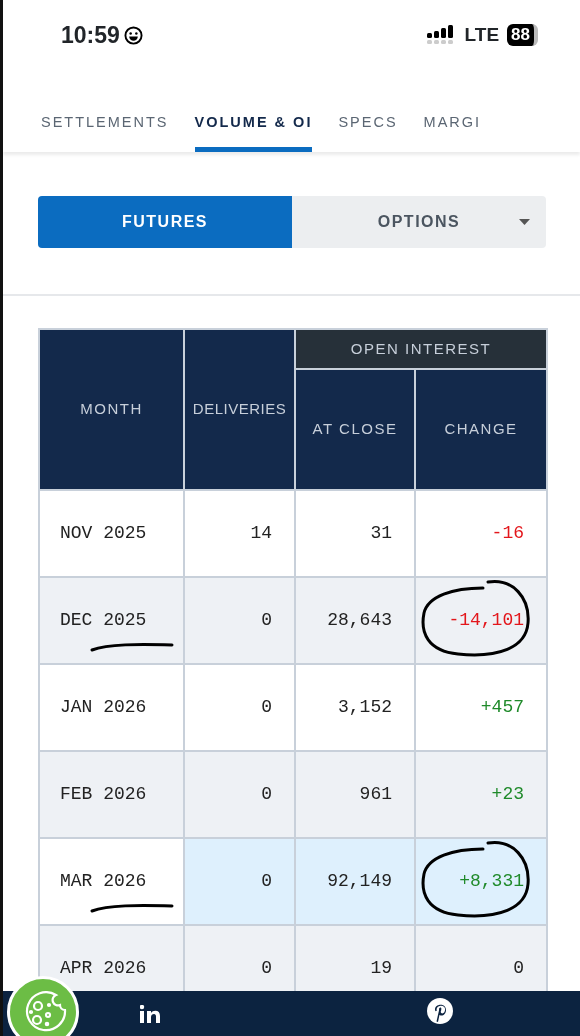 The image size is (580, 1036). I want to click on table-cell: FEB 2026, so click(111, 794).